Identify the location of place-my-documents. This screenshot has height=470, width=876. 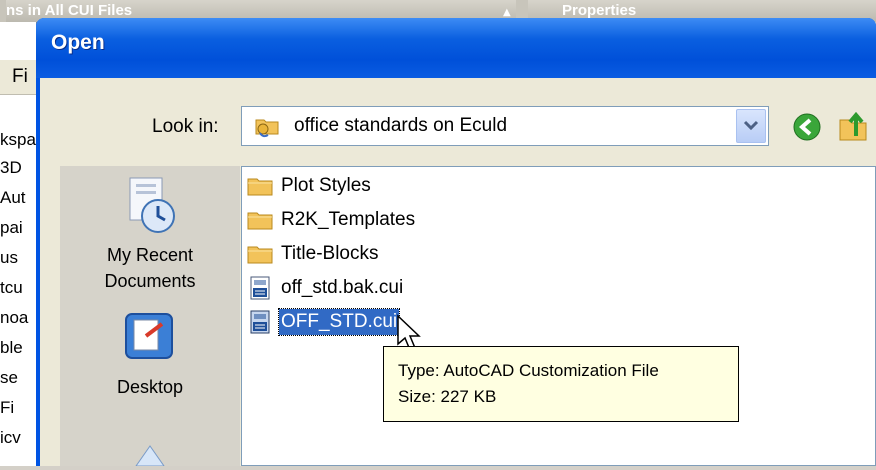
(150, 453).